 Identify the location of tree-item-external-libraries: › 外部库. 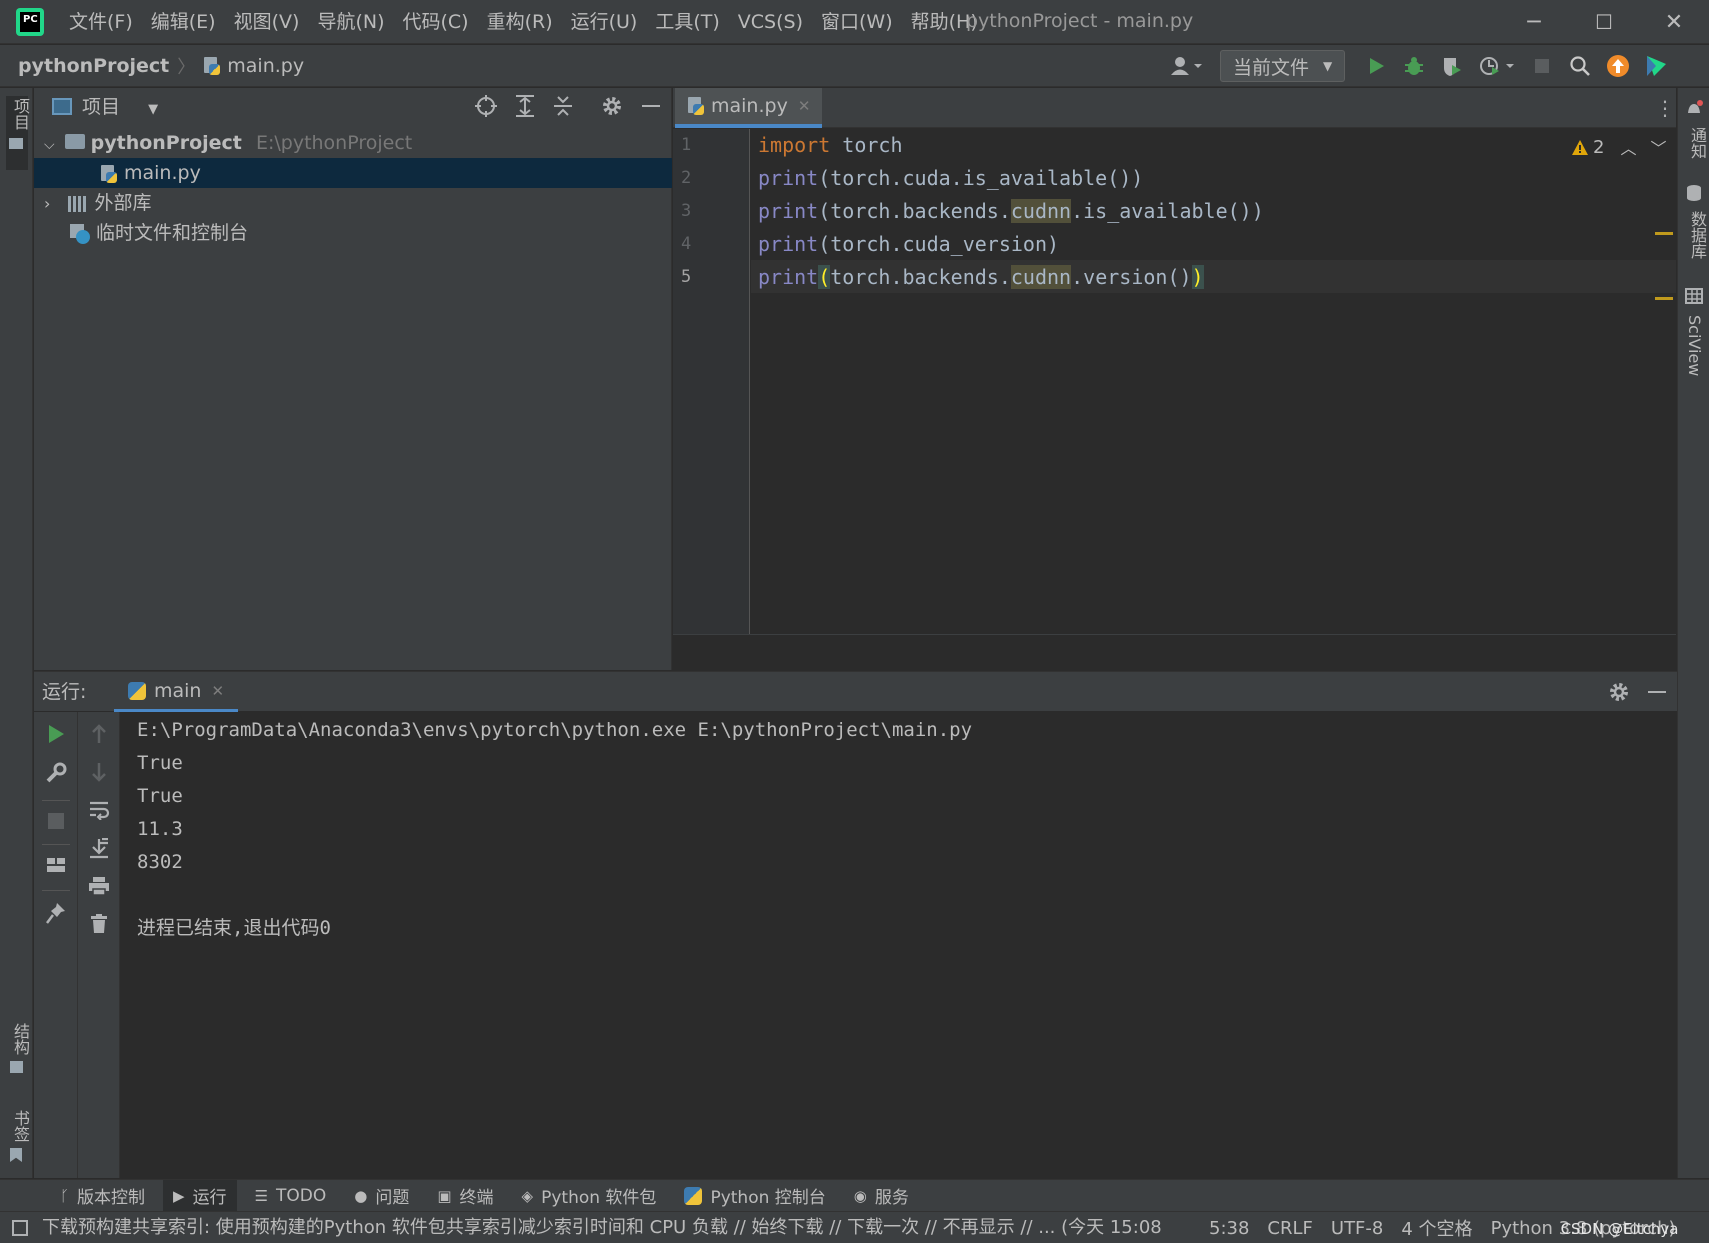
(353, 203).